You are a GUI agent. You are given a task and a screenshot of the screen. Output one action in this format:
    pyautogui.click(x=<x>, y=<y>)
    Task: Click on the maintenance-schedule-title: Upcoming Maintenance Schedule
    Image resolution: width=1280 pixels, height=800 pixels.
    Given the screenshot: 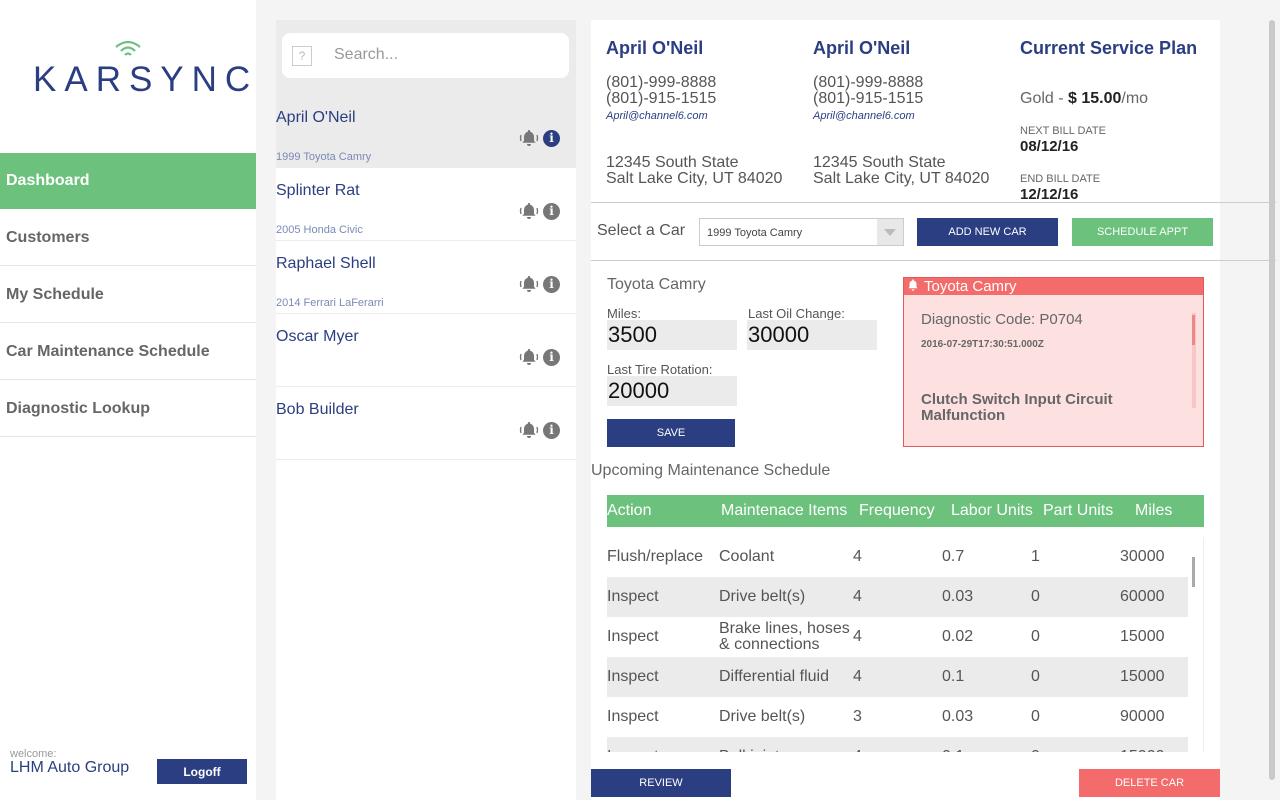 What is the action you would take?
    pyautogui.click(x=711, y=470)
    